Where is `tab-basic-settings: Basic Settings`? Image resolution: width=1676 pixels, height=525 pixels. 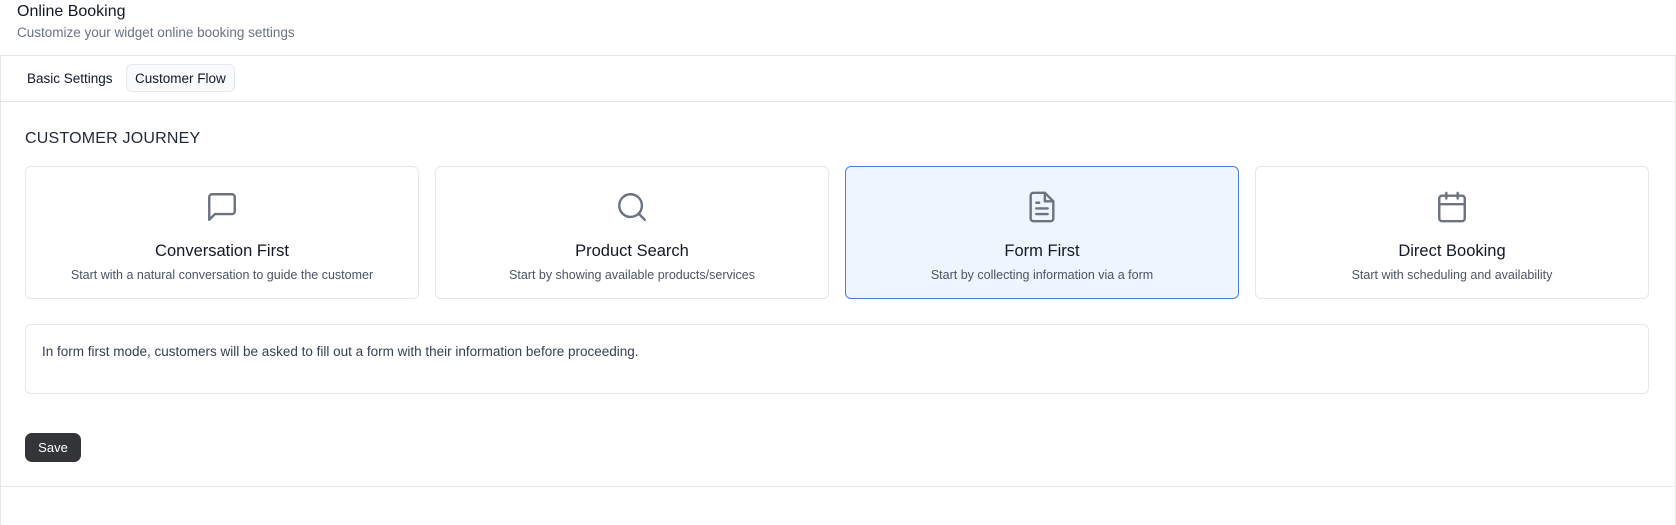 tab-basic-settings: Basic Settings is located at coordinates (70, 78).